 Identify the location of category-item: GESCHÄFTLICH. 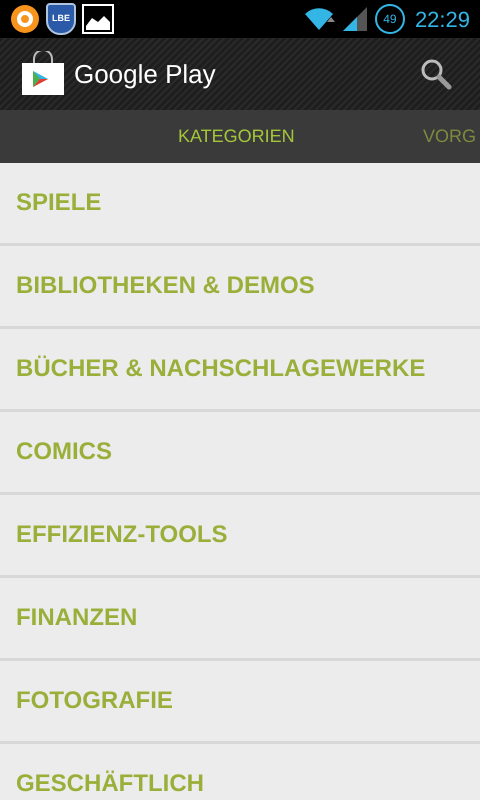
(240, 772).